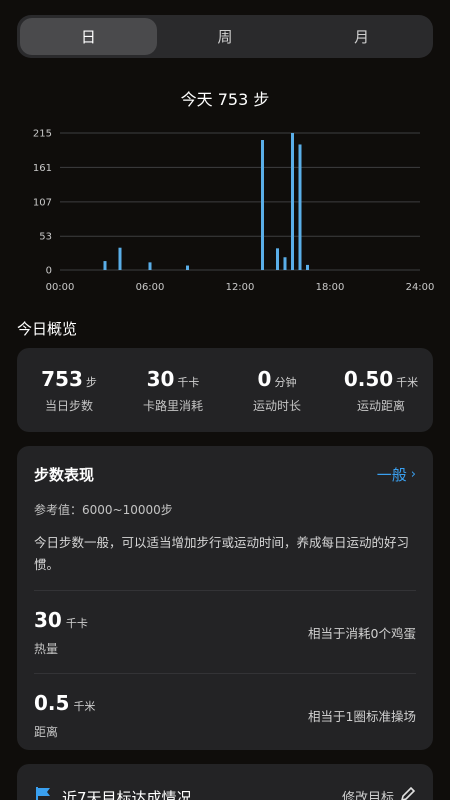 This screenshot has width=450, height=800. Describe the element at coordinates (240, 287) in the screenshot. I see `x-tick-label: 12:00` at that location.